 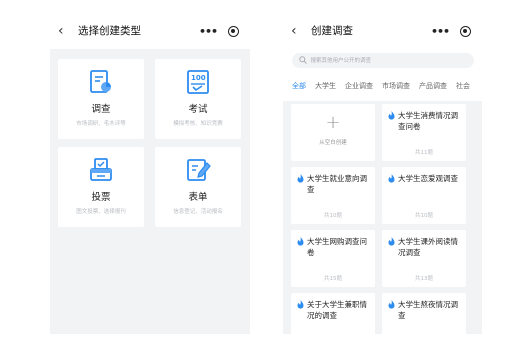 I want to click on template-card: 大学生网购调查问卷 共15题, so click(x=333, y=258).